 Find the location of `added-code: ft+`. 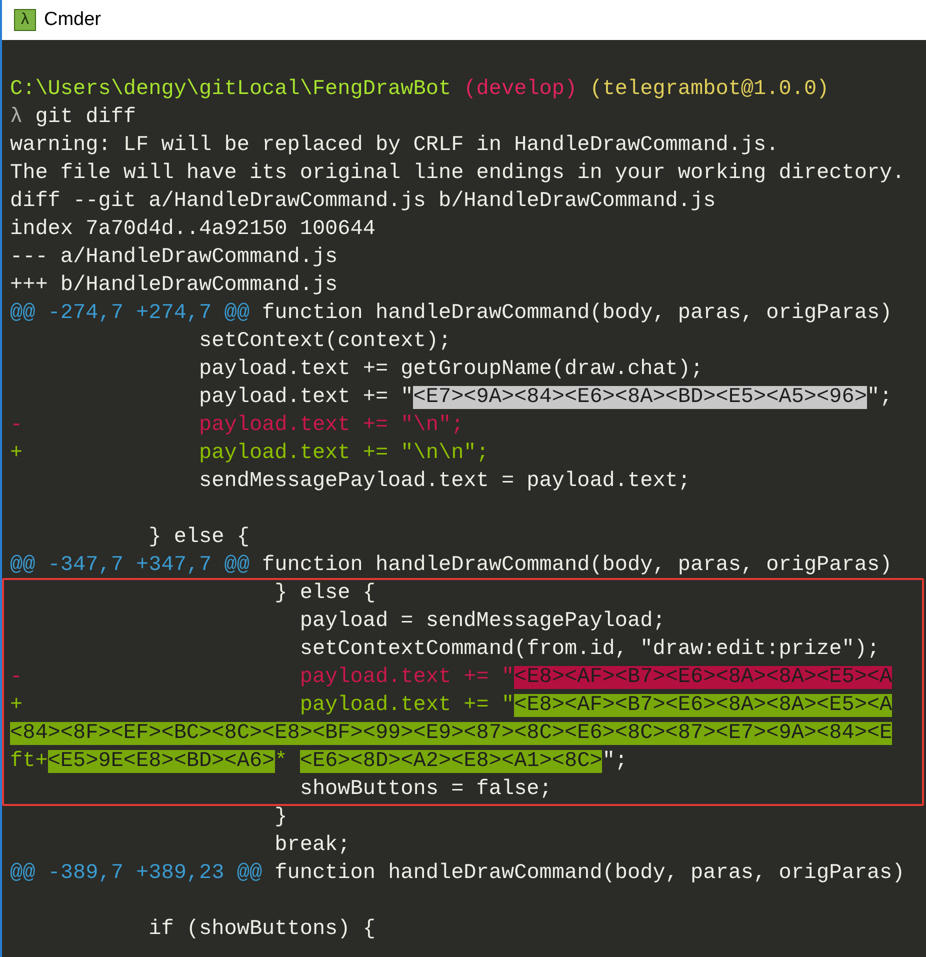

added-code: ft+ is located at coordinates (29, 761).